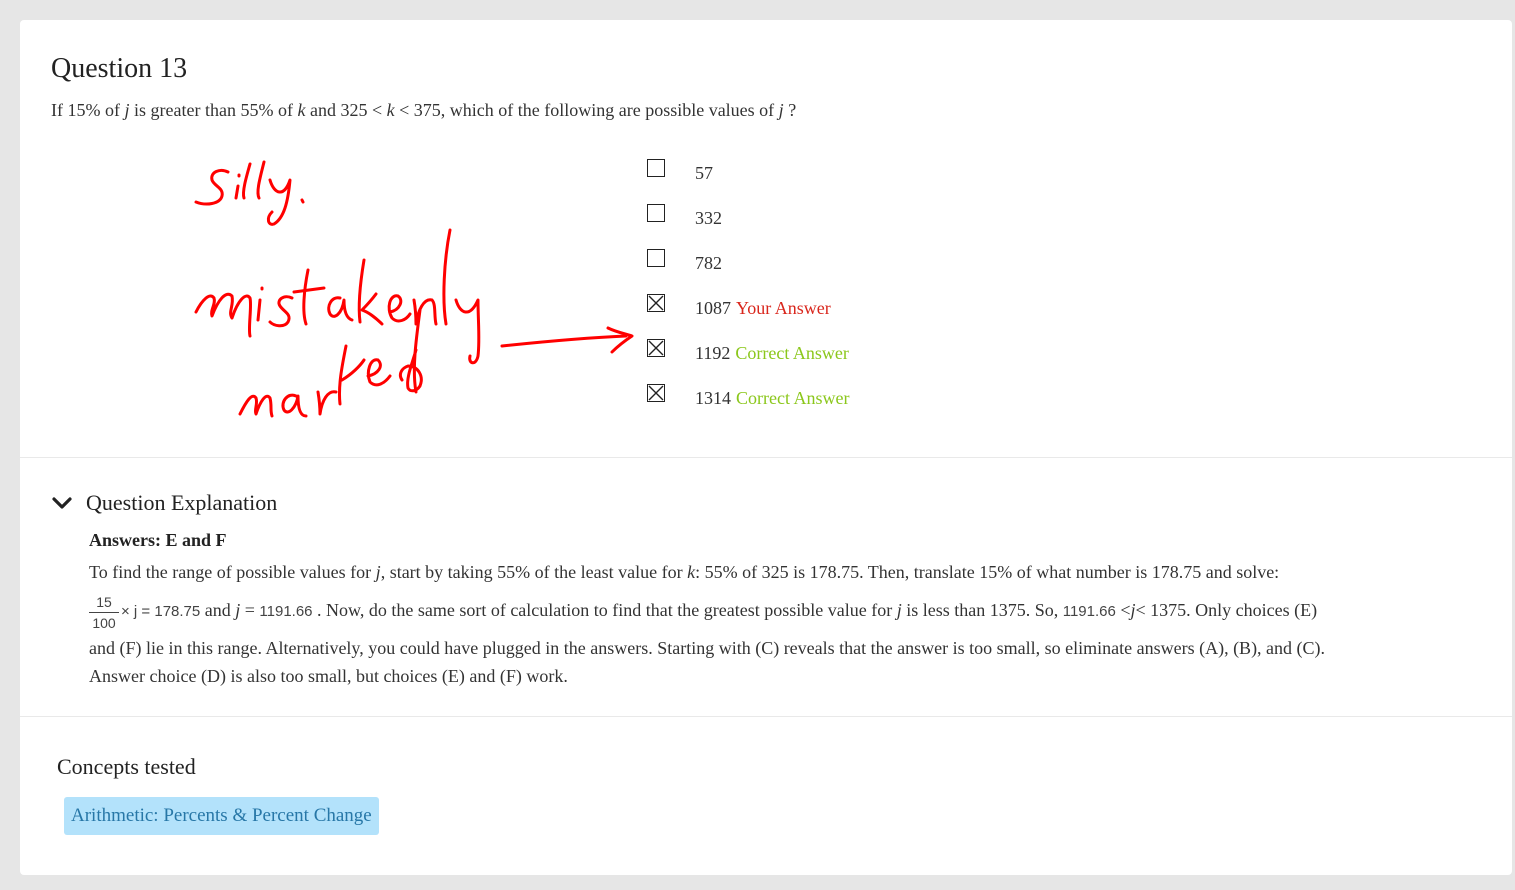 The height and width of the screenshot is (890, 1515). Describe the element at coordinates (783, 308) in the screenshot. I see `your-answer-tag: Your Answer` at that location.